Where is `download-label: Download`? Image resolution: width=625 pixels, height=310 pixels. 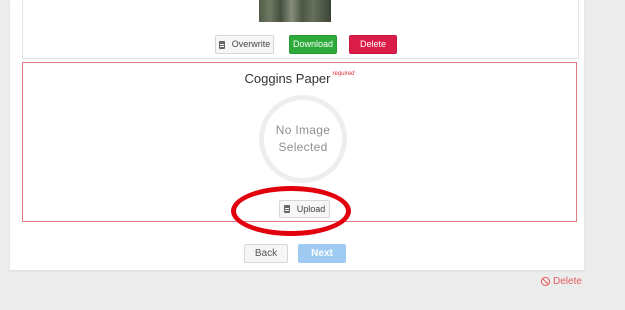
download-label: Download is located at coordinates (313, 44).